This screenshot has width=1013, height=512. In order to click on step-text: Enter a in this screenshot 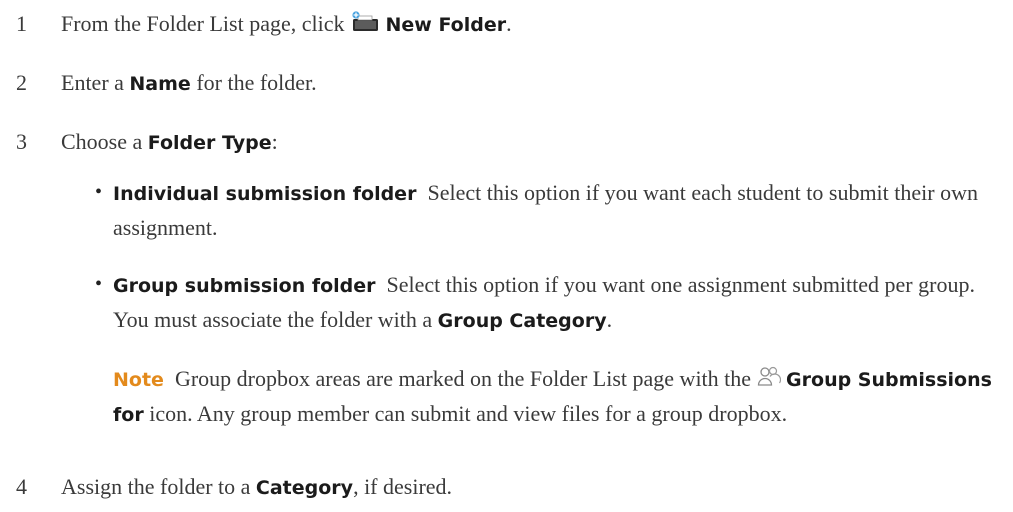, I will do `click(92, 82)`.